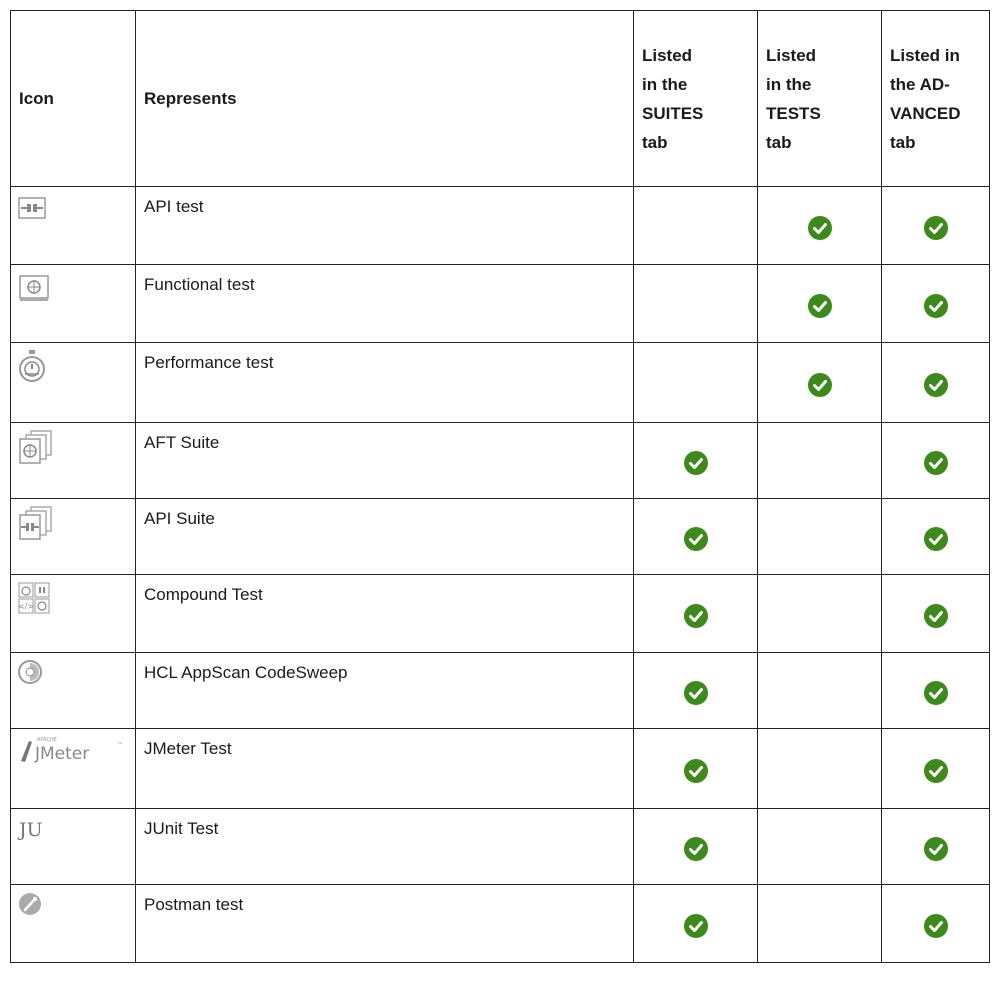  What do you see at coordinates (30, 906) in the screenshot?
I see `postman-icon` at bounding box center [30, 906].